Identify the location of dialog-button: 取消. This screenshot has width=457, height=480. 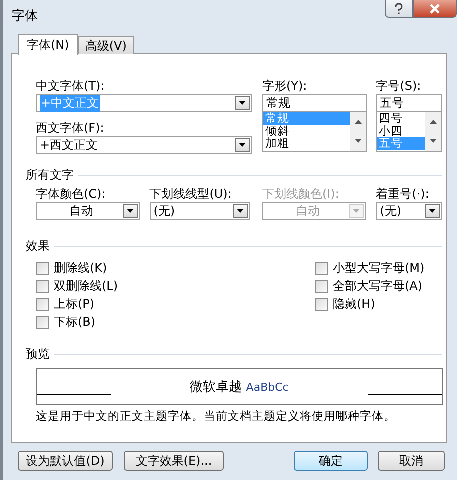
(411, 461).